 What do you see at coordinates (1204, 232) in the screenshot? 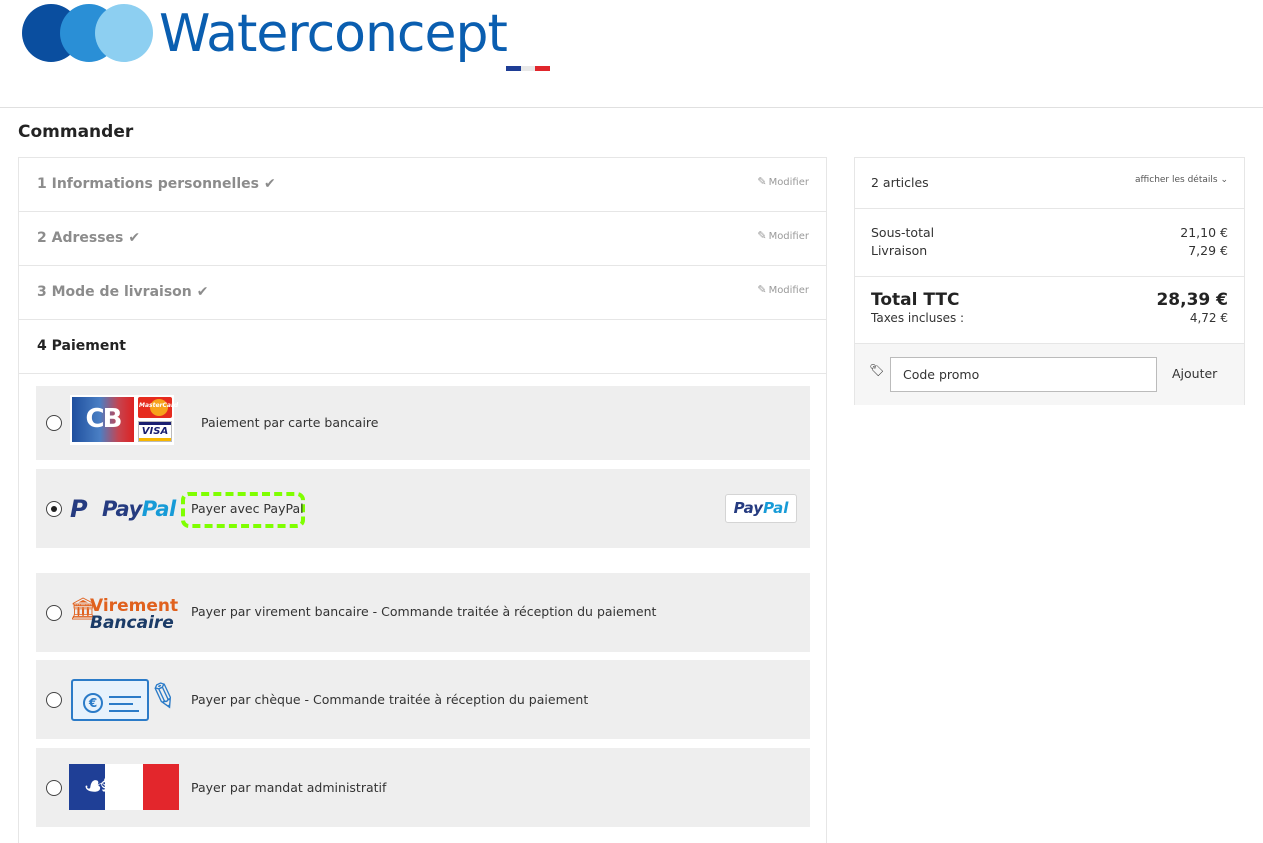
I see `subtotal-value: 21,10 €` at bounding box center [1204, 232].